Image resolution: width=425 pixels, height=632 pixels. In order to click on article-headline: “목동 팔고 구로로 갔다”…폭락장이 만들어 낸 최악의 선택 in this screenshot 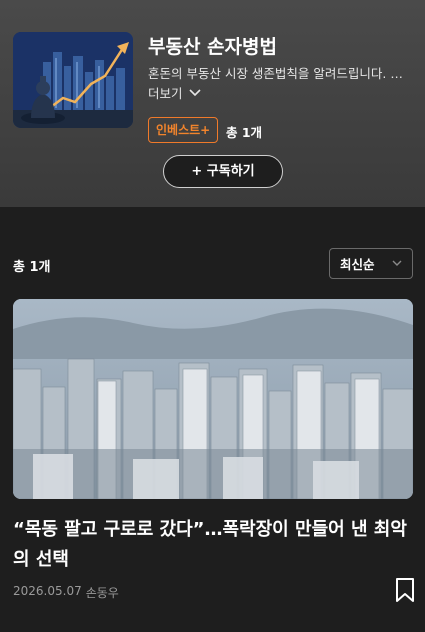, I will do `click(213, 545)`.